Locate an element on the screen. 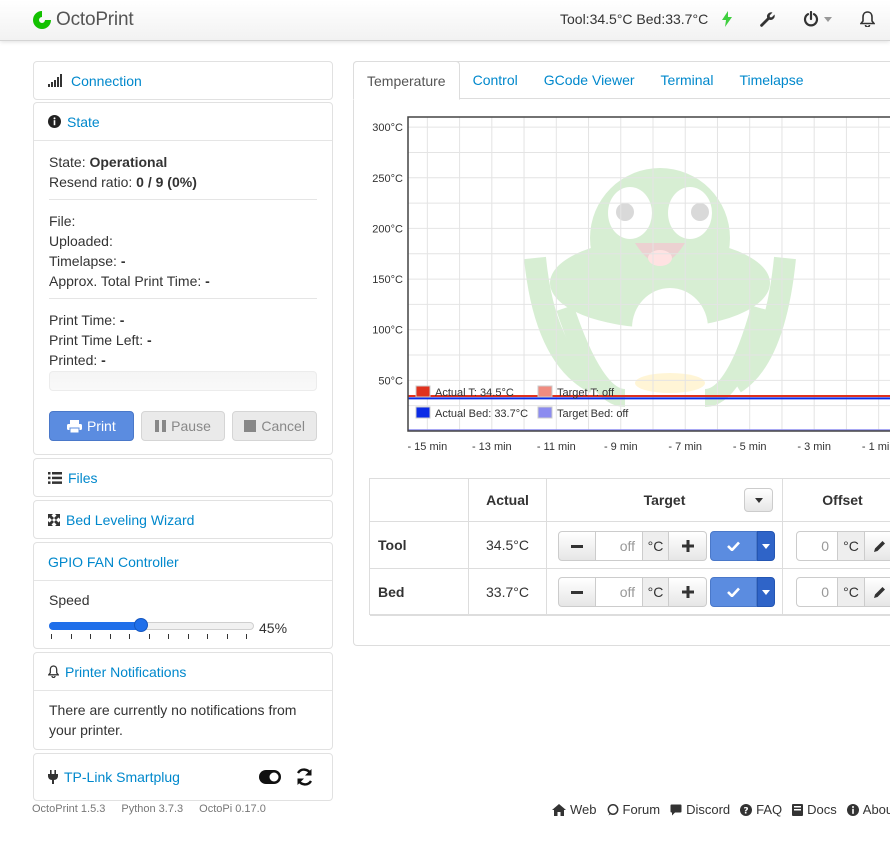 This screenshot has width=890, height=844. toggle-icon is located at coordinates (270, 777).